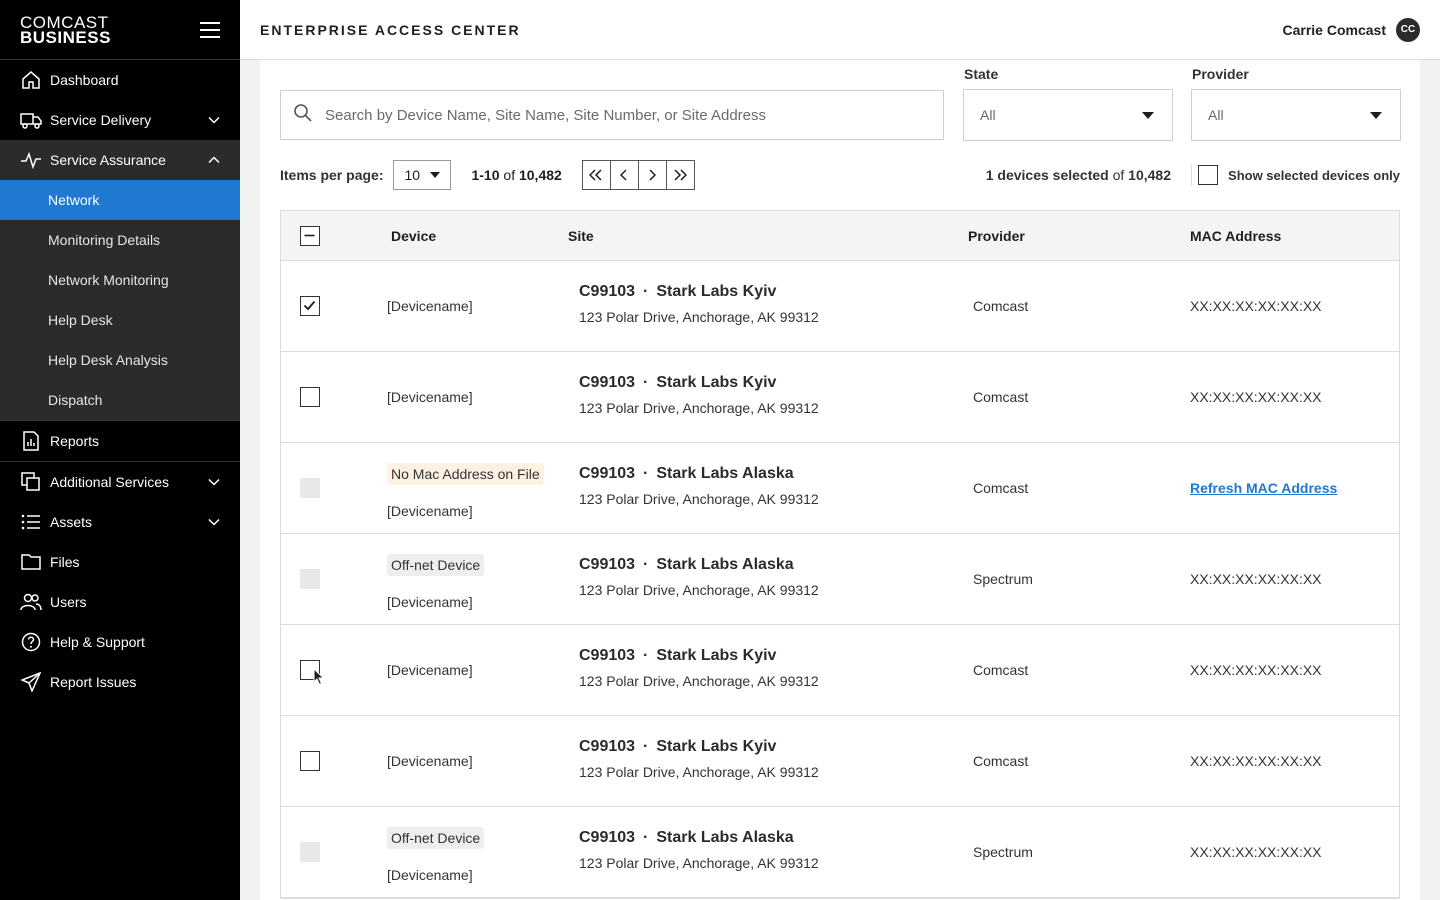 The width and height of the screenshot is (1440, 900). I want to click on site-title: C99103 · Stark Labs Kyiv, so click(699, 383).